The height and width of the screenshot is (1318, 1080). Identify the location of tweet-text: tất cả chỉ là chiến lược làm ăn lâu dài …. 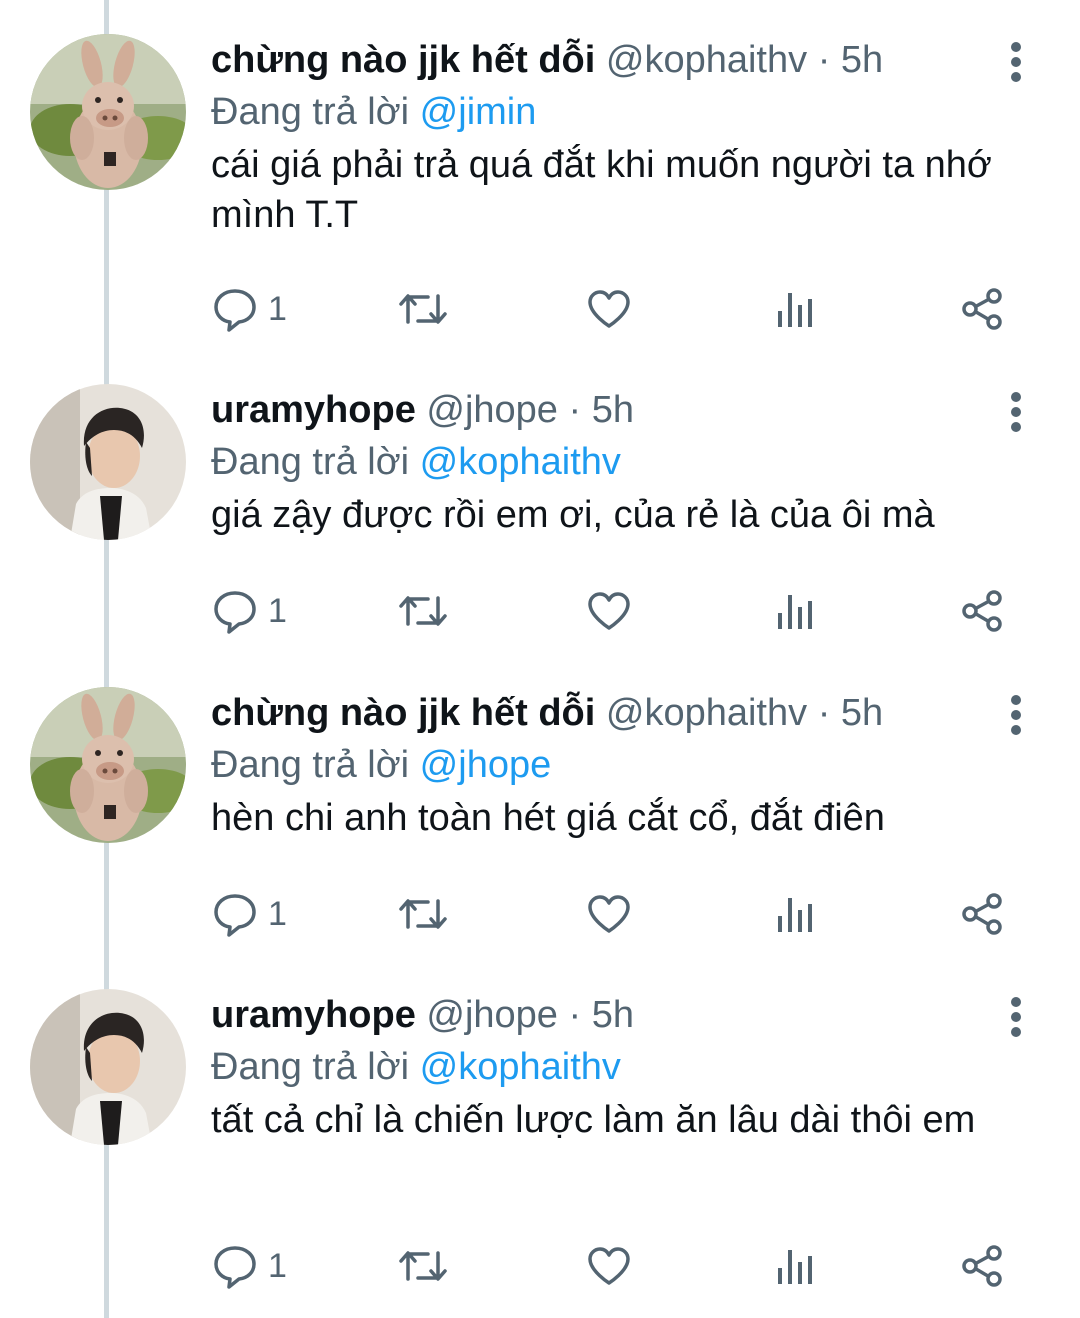
(593, 1120).